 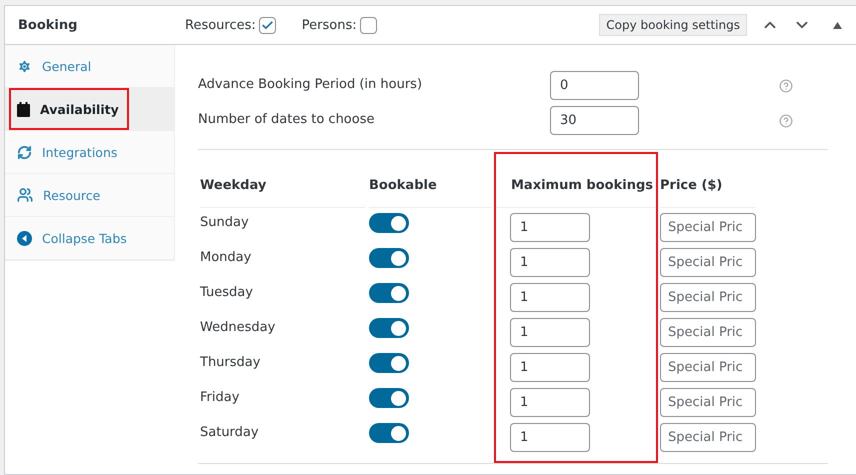 I want to click on column-header: Weekday, so click(x=282, y=193).